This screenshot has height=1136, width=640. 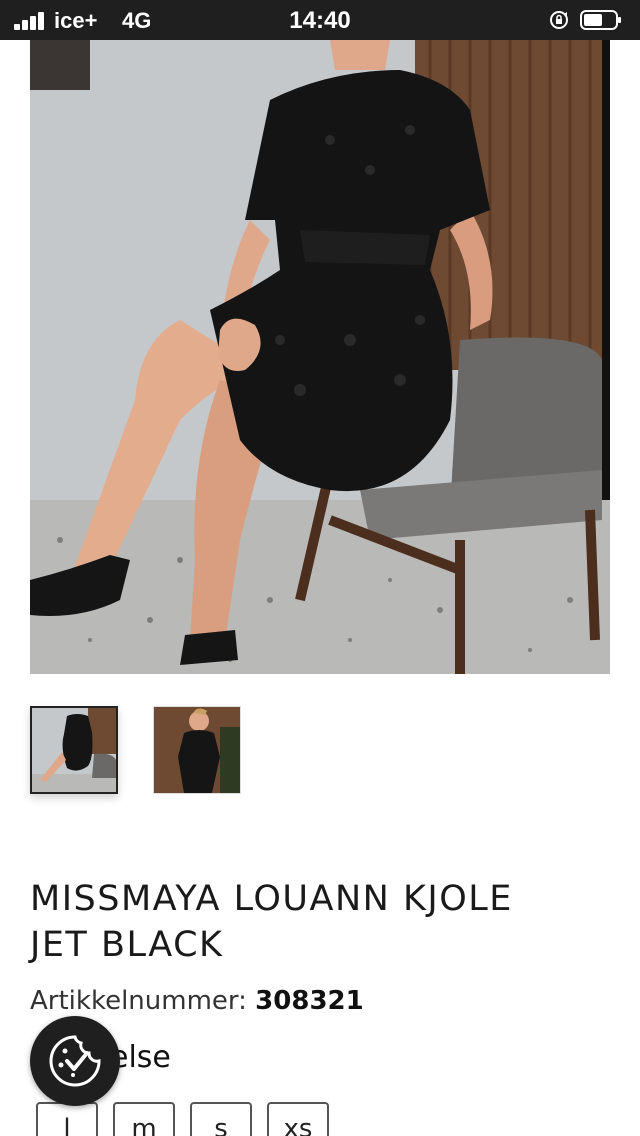 What do you see at coordinates (144, 1119) in the screenshot?
I see `size-option-m: m` at bounding box center [144, 1119].